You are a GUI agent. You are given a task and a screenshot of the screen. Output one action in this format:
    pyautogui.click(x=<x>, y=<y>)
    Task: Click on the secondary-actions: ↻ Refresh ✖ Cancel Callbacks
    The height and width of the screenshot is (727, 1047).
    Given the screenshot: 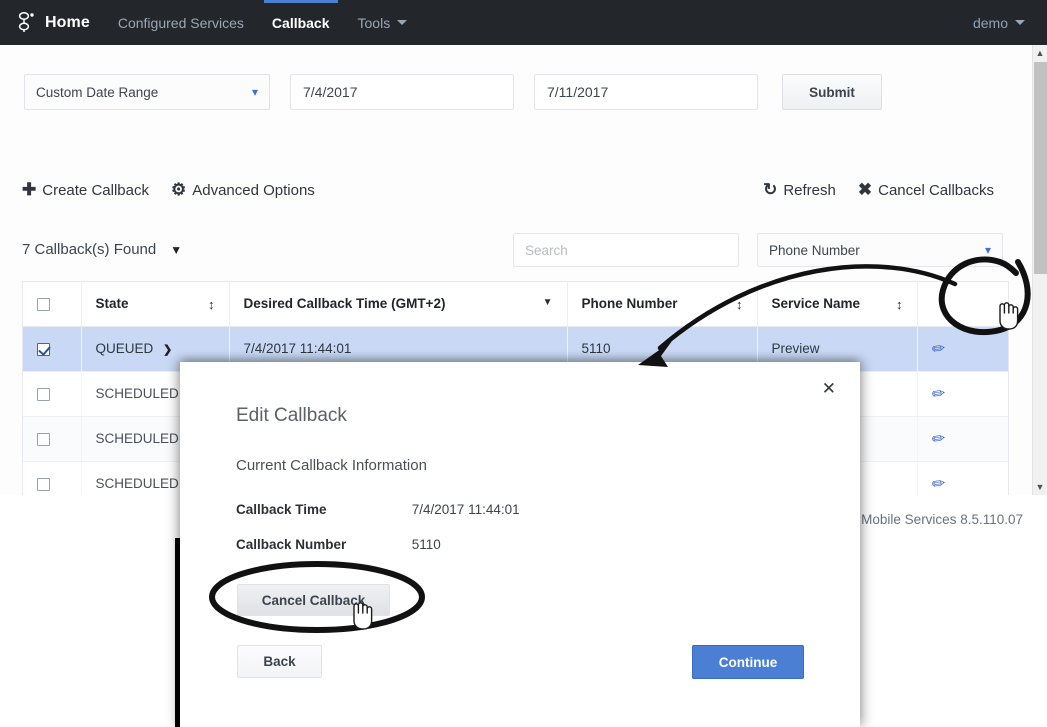 What is the action you would take?
    pyautogui.click(x=867, y=190)
    